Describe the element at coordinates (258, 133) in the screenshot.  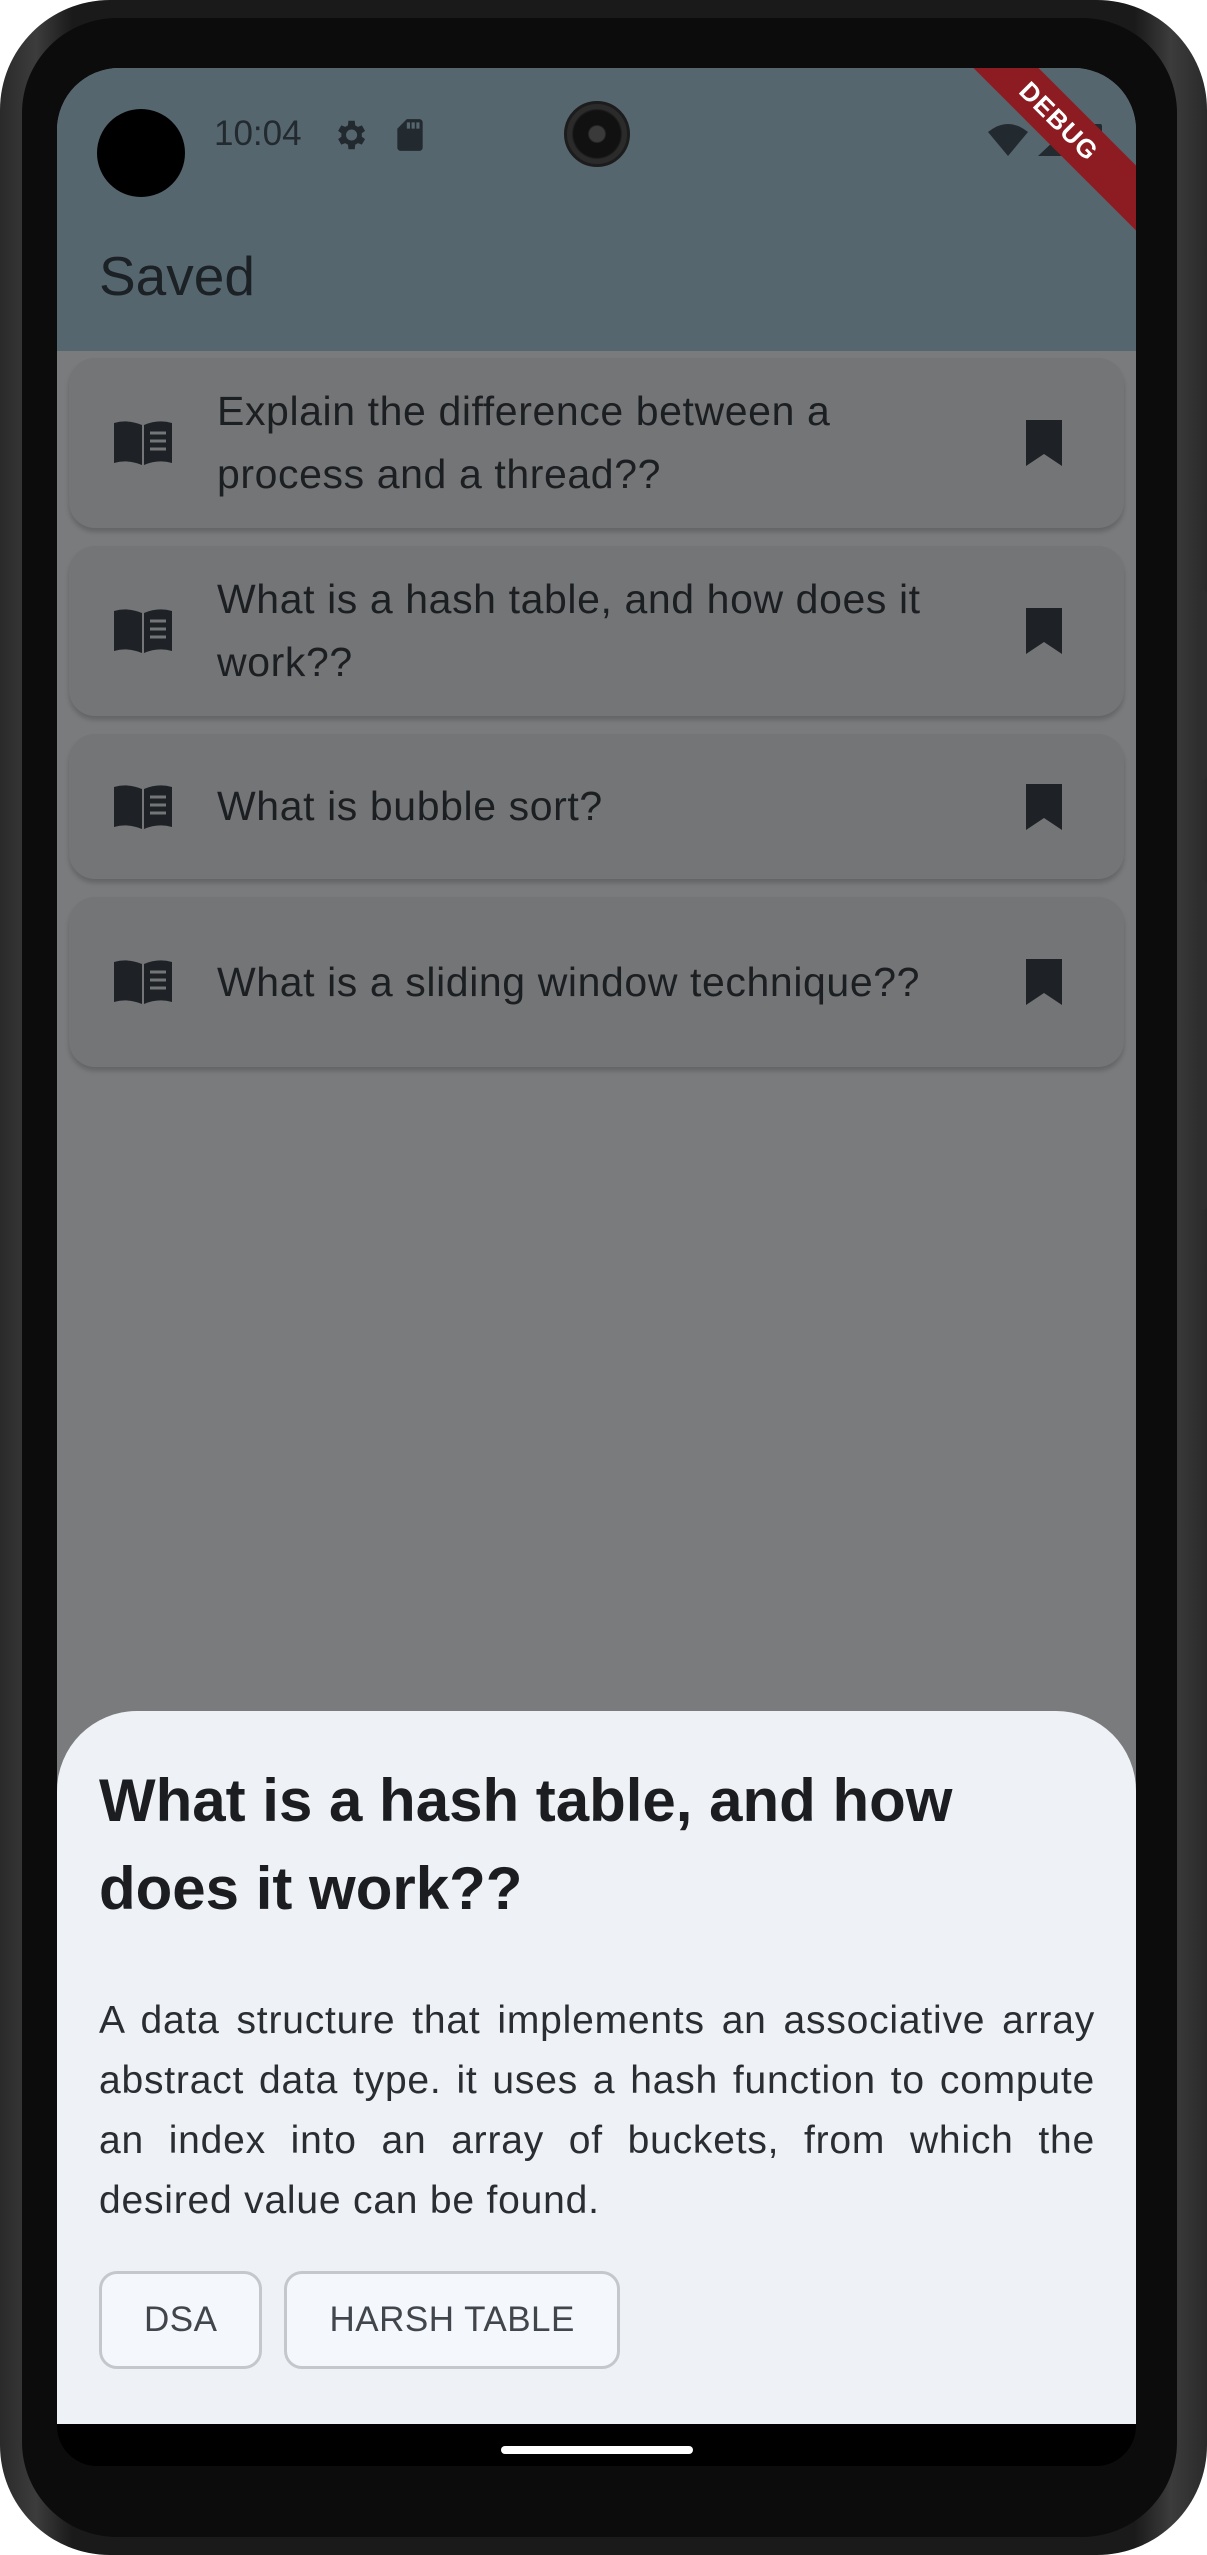
I see `status-time: 10:04` at that location.